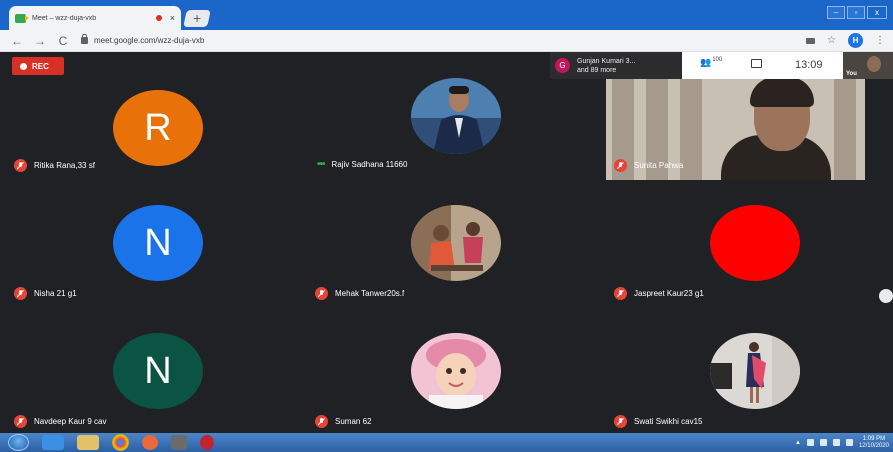 The width and height of the screenshot is (893, 452). Describe the element at coordinates (359, 293) in the screenshot. I see `participant-name: Mehak Tanwer20s.f` at that location.